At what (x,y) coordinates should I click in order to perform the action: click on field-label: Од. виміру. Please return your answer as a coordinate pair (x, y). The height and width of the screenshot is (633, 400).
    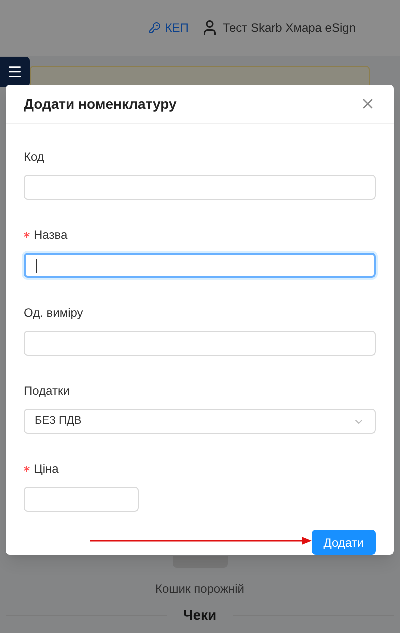
    Looking at the image, I should click on (54, 313).